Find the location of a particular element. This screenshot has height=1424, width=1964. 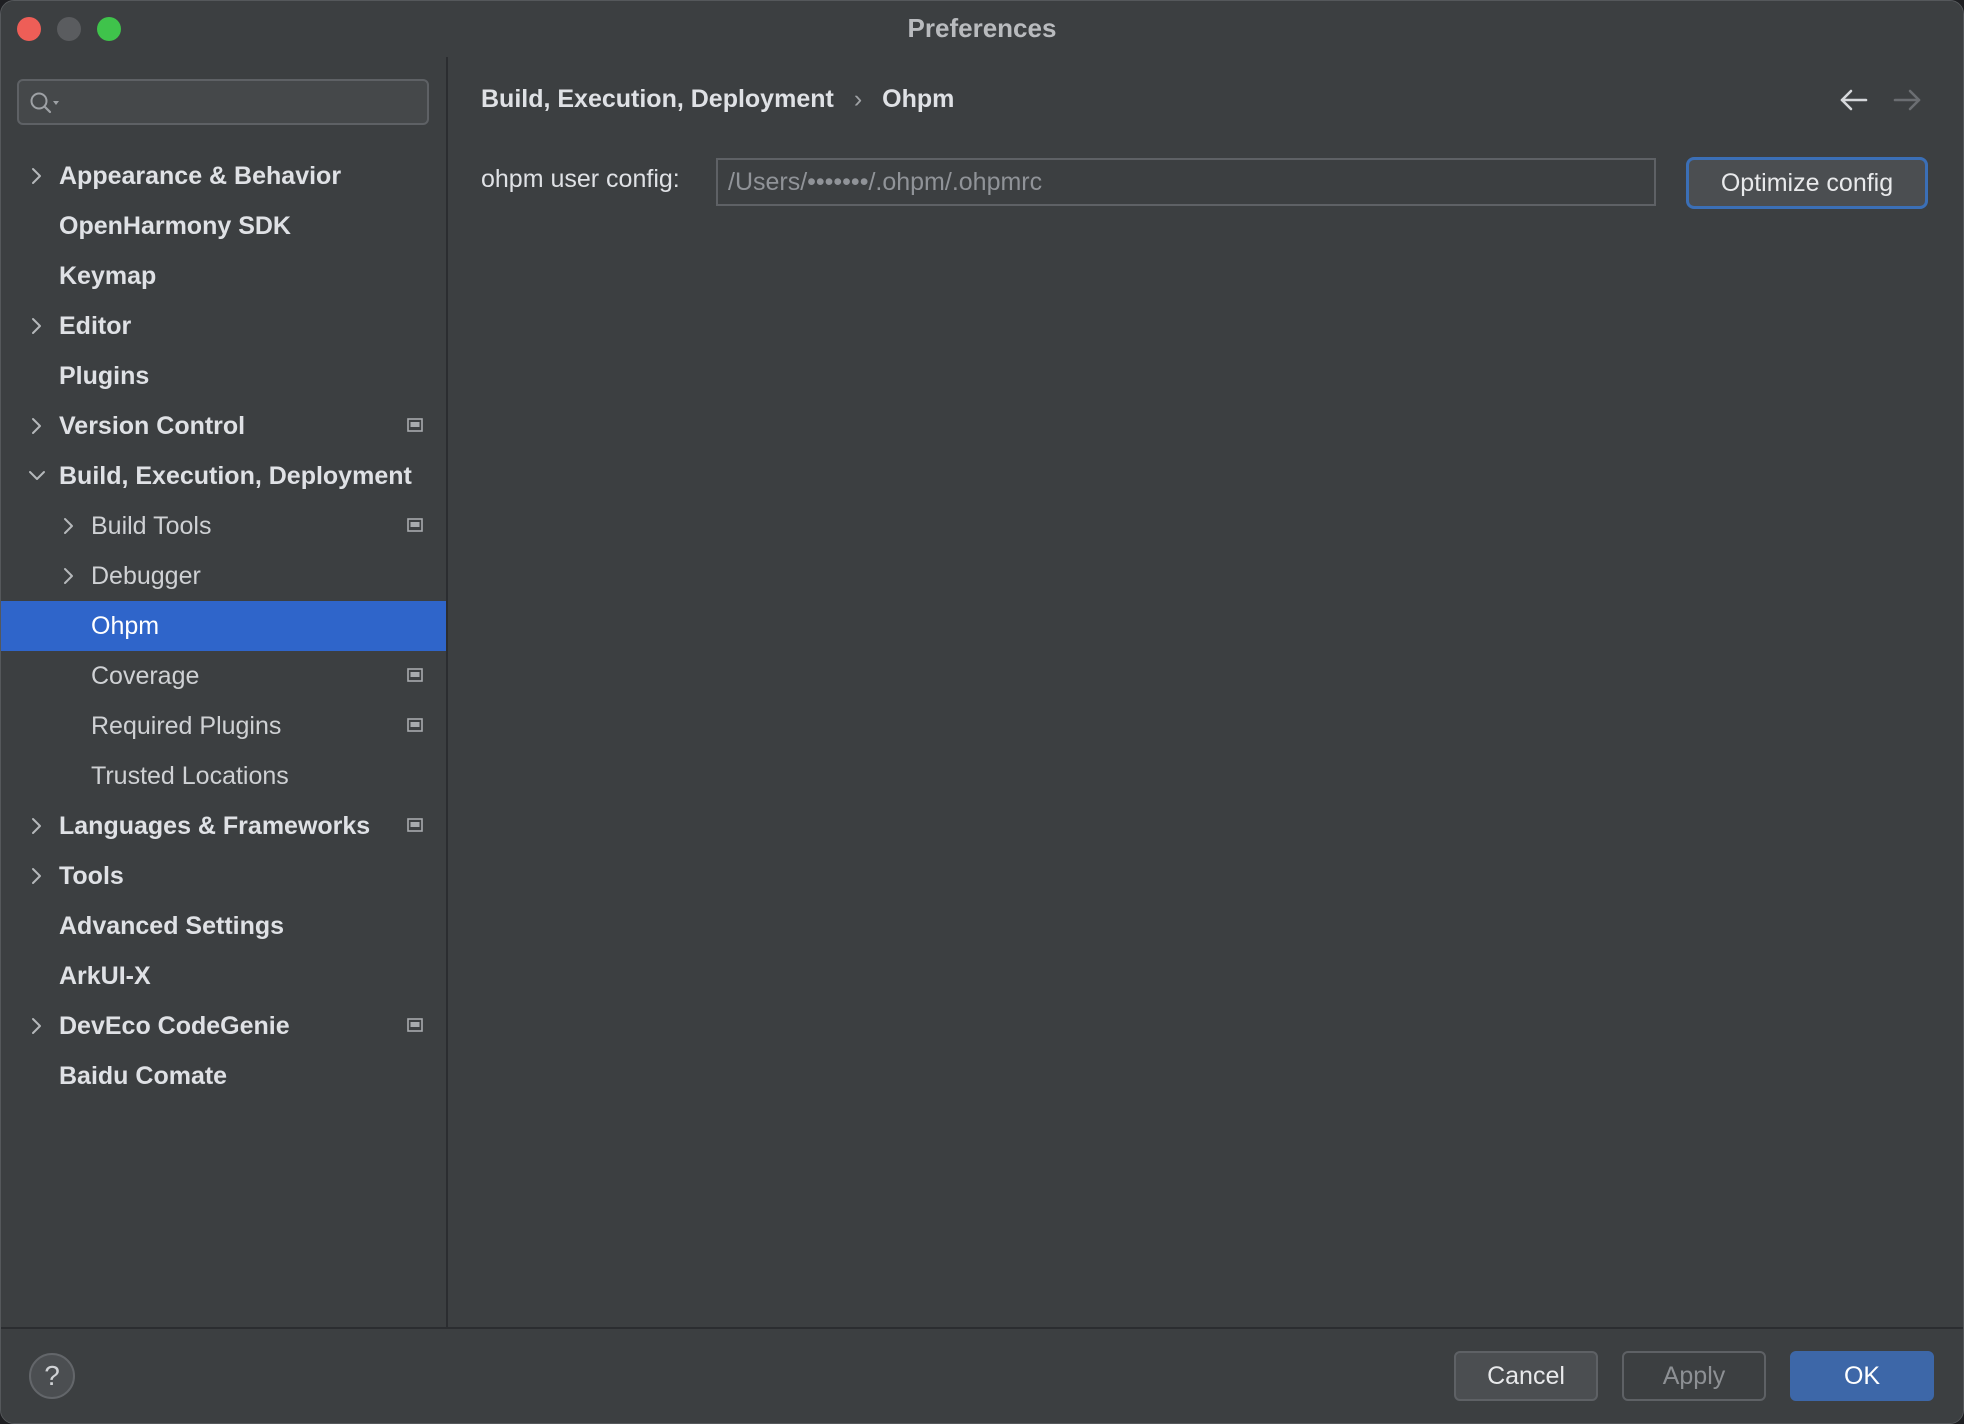

sidebar-item-baidu-comate: Baidu Comate is located at coordinates (223, 1076).